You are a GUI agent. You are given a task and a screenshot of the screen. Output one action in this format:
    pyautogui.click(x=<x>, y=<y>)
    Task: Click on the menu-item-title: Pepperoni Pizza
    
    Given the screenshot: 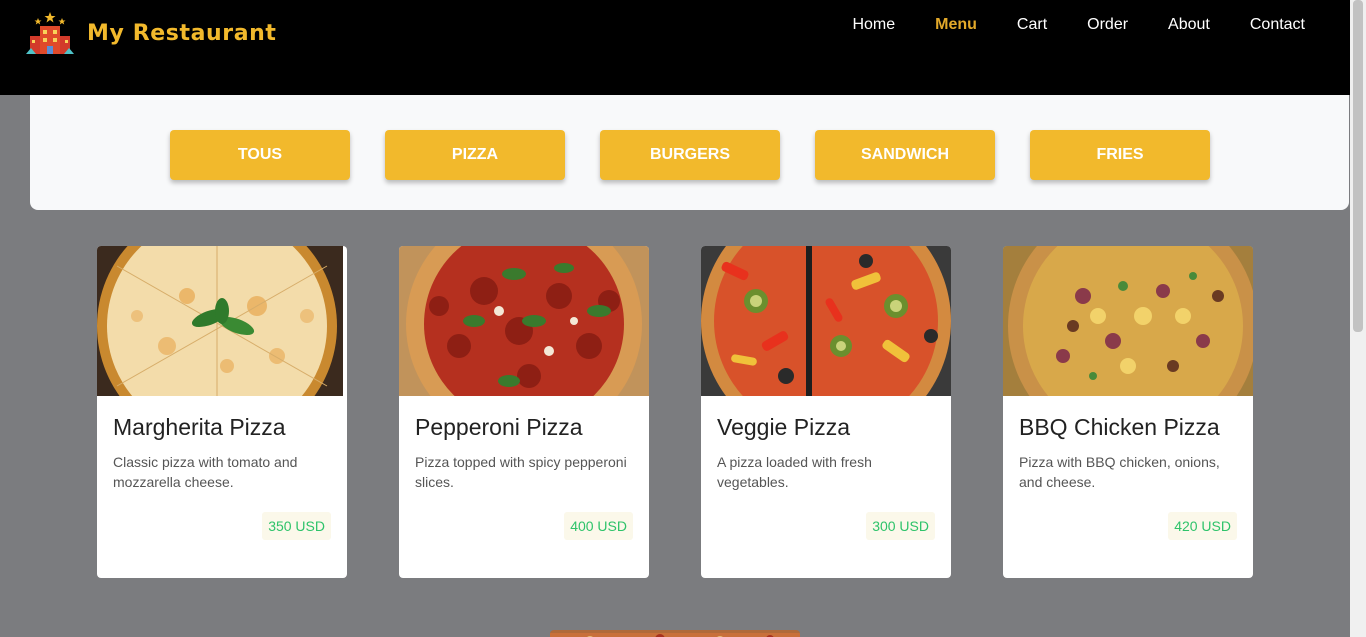 What is the action you would take?
    pyautogui.click(x=499, y=427)
    